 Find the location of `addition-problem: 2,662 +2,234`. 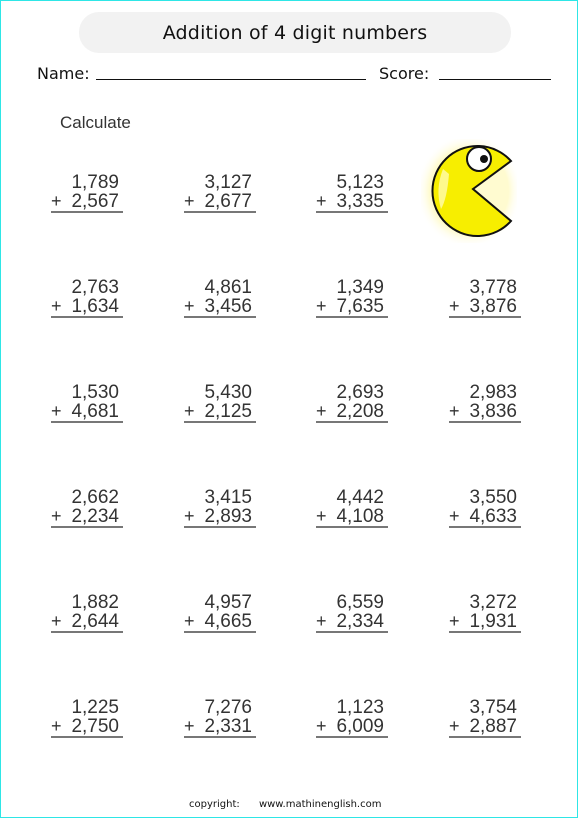

addition-problem: 2,662 +2,234 is located at coordinates (87, 508).